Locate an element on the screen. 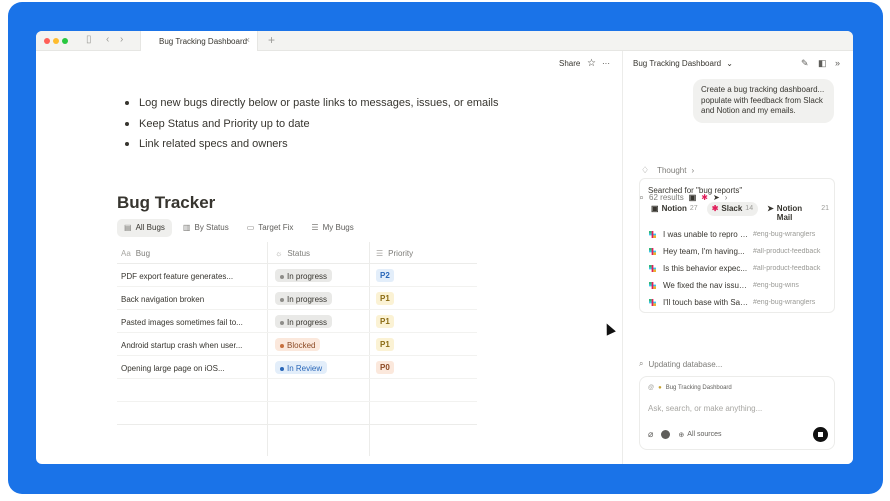  priority-badge: P2 is located at coordinates (385, 275).